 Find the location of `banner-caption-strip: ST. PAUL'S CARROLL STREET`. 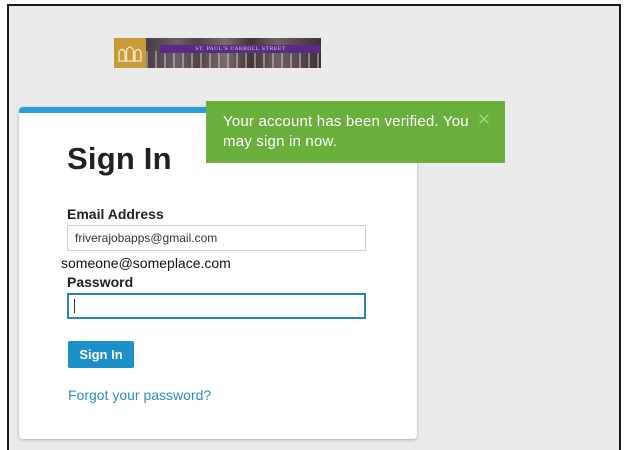

banner-caption-strip: ST. PAUL'S CARROLL STREET is located at coordinates (240, 49).